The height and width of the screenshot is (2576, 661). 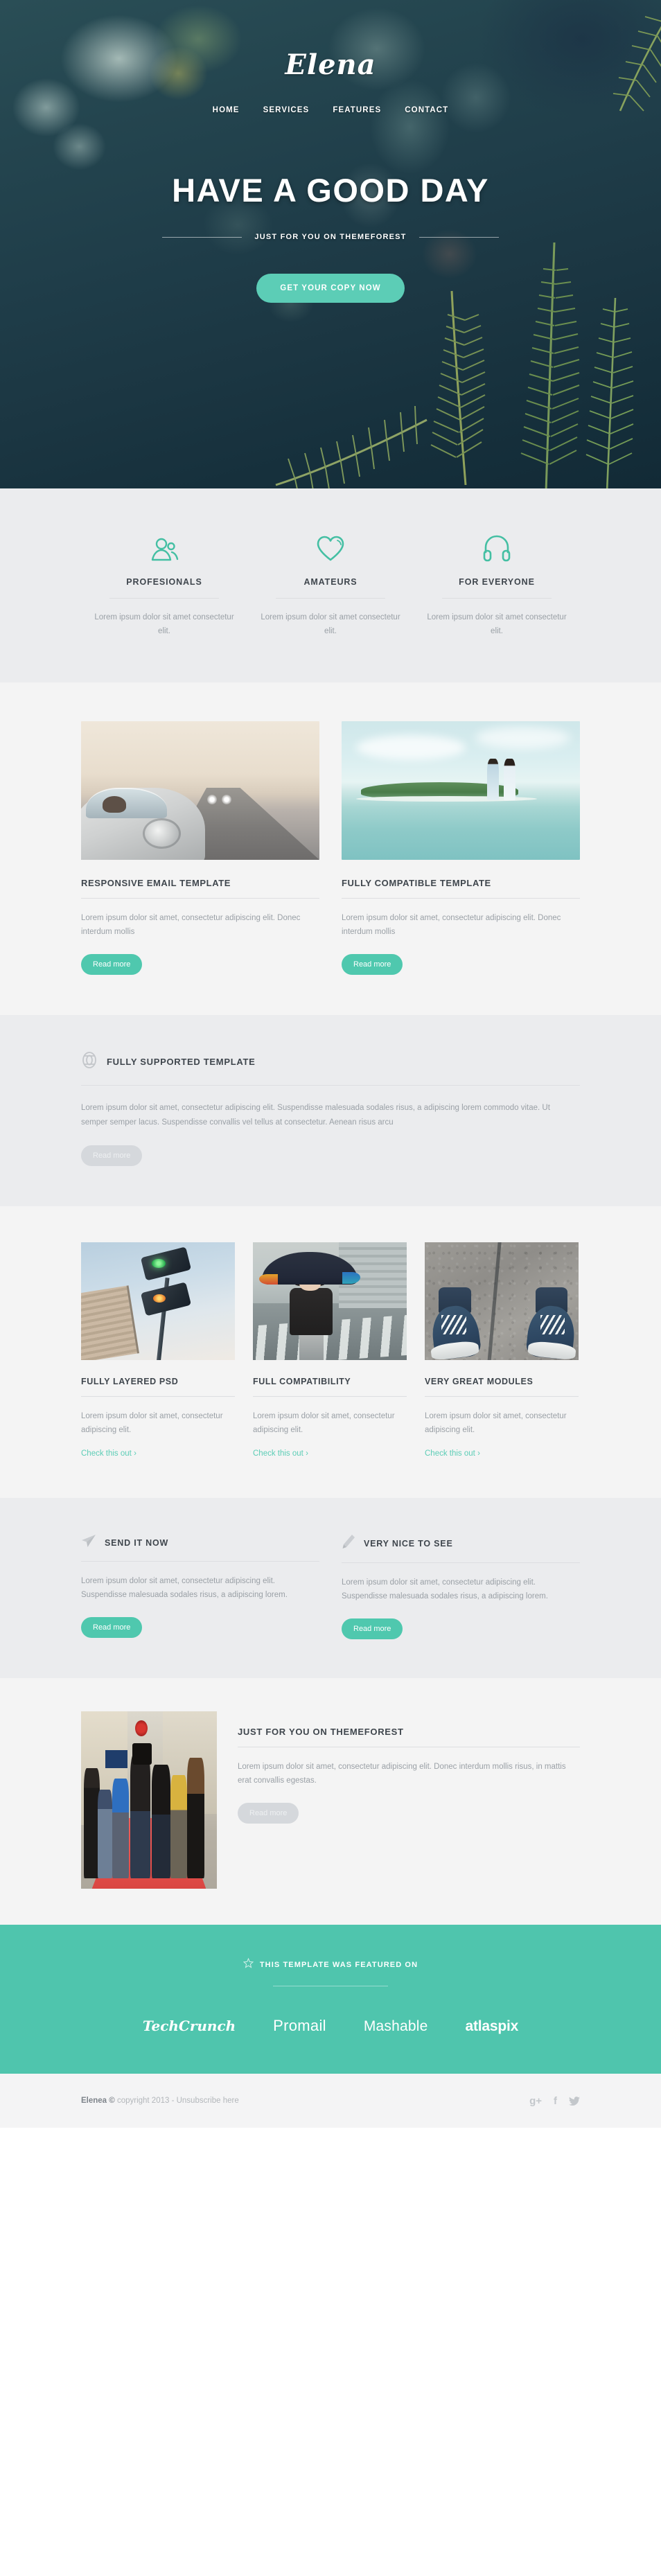 I want to click on feature-title: FOR EVERYONE, so click(x=497, y=582).